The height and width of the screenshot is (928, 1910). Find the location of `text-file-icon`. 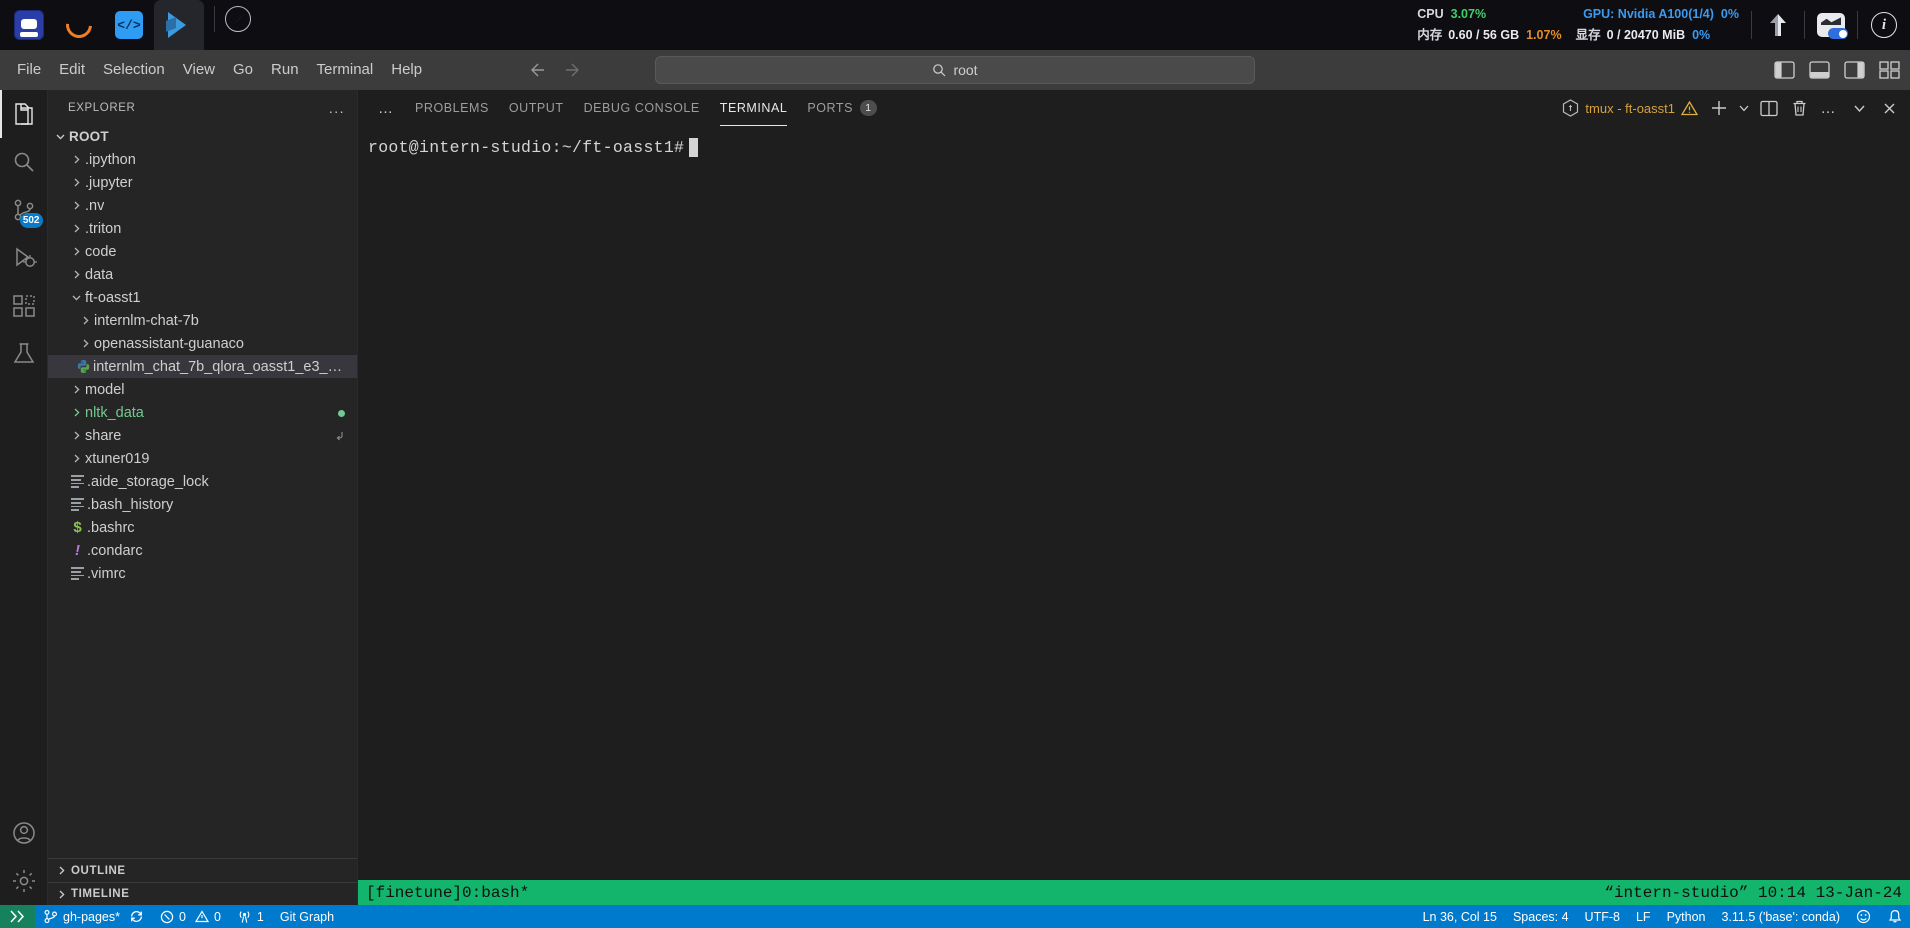

text-file-icon is located at coordinates (77, 481).